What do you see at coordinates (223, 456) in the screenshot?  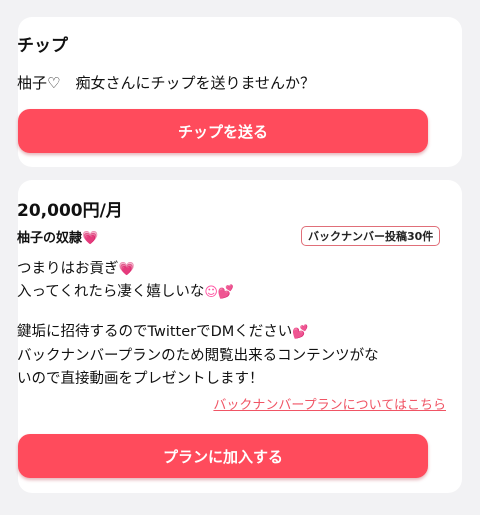 I see `join-plan-button: プランに加入する` at bounding box center [223, 456].